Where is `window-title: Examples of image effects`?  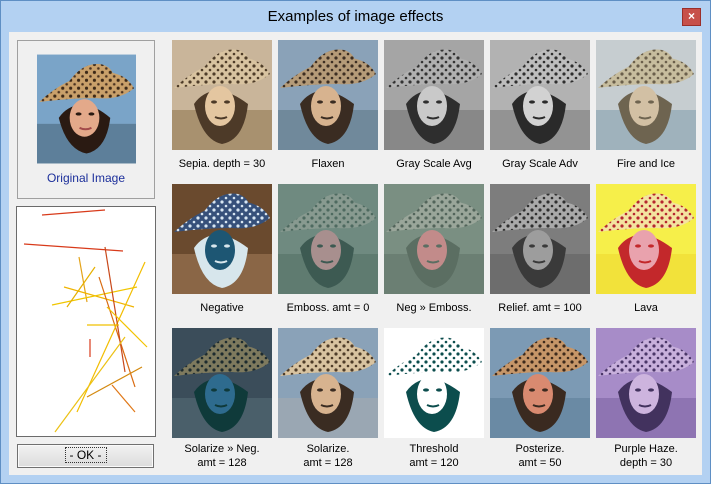 window-title: Examples of image effects is located at coordinates (355, 16).